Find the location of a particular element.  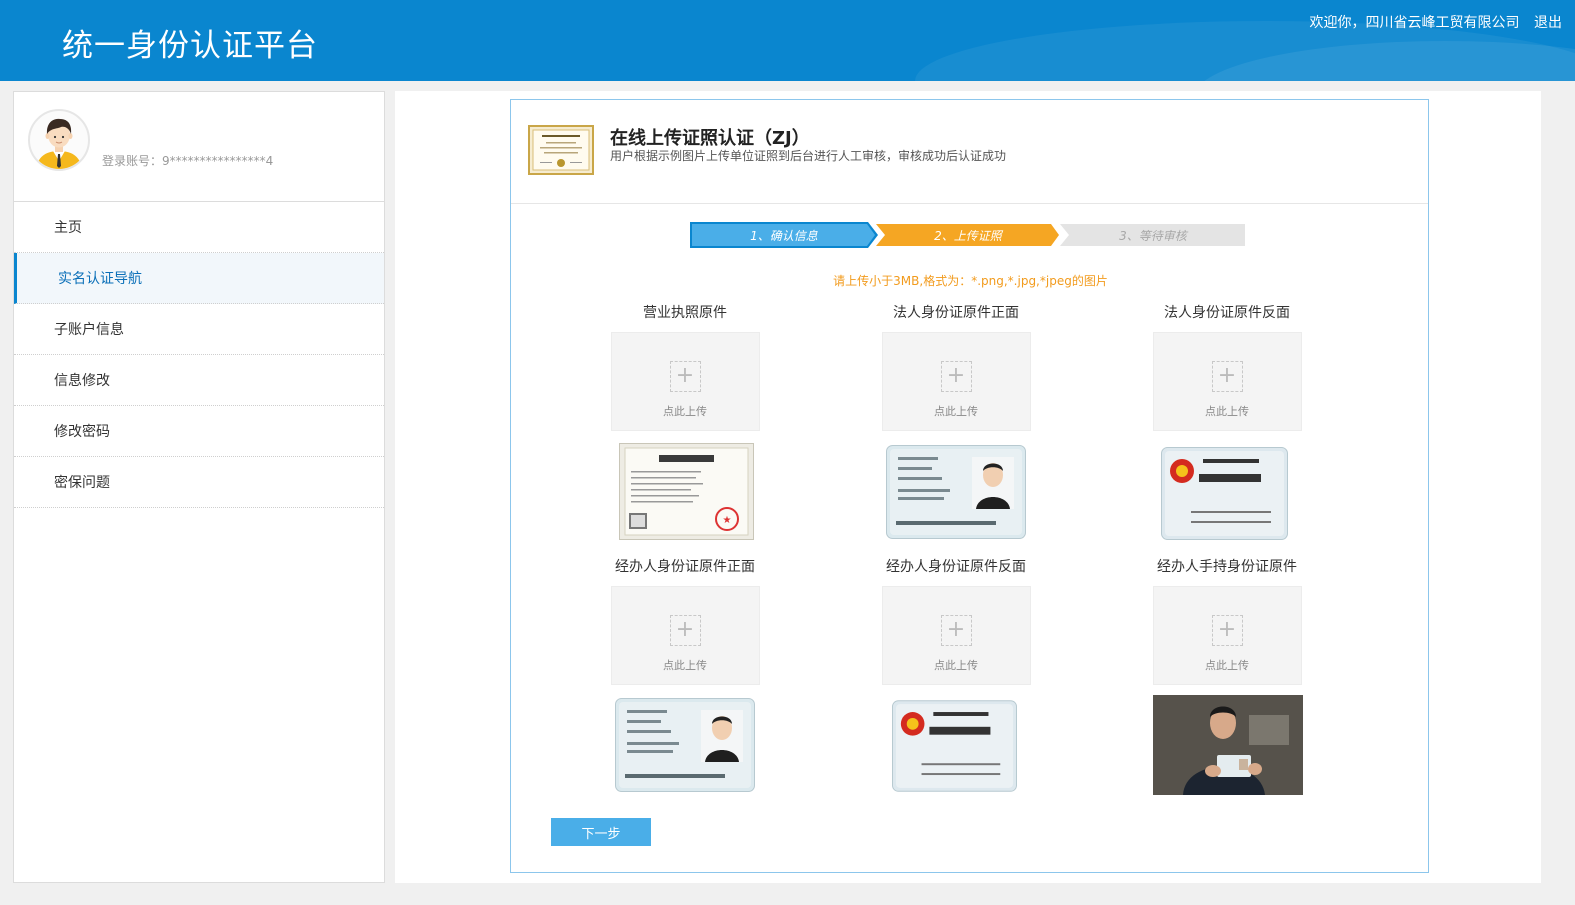

upload-legal-id-front: 法人身份证原件正面 + 点此上传 is located at coordinates (956, 366).